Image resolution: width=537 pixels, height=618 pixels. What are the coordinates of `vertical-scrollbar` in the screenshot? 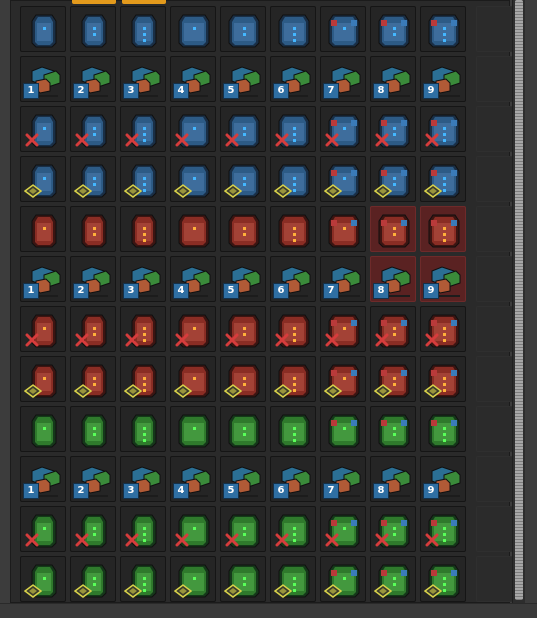 It's located at (518, 301).